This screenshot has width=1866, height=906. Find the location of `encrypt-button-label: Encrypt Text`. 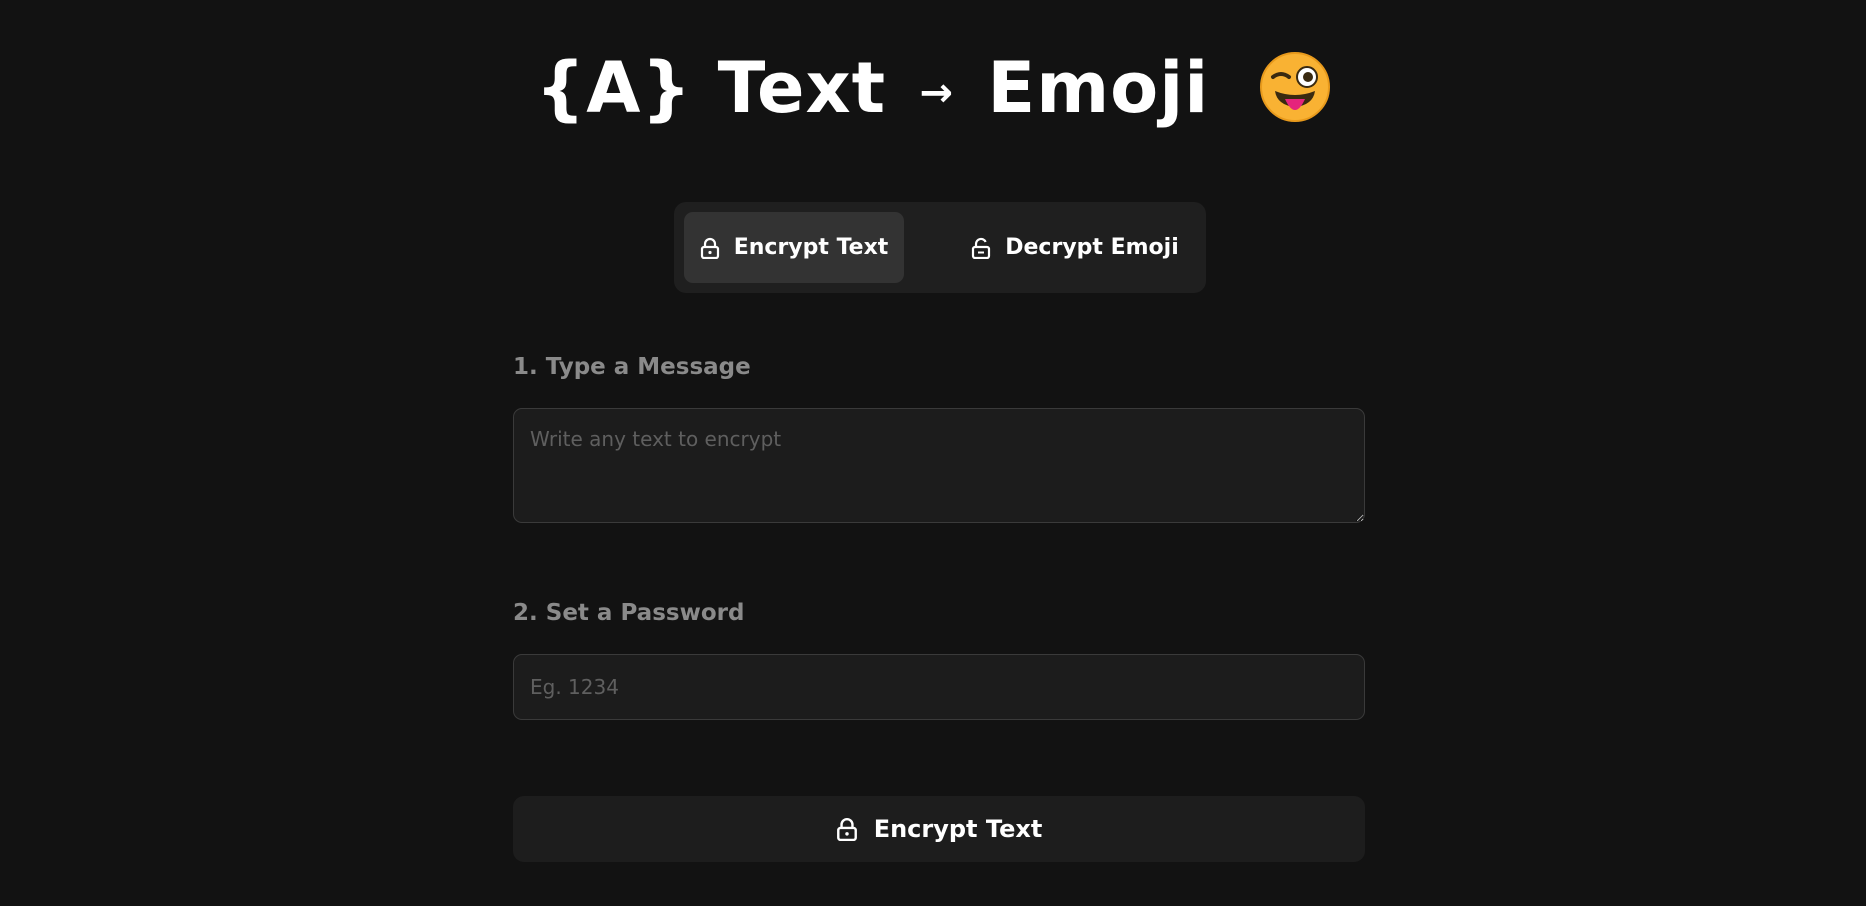

encrypt-button-label: Encrypt Text is located at coordinates (958, 829).